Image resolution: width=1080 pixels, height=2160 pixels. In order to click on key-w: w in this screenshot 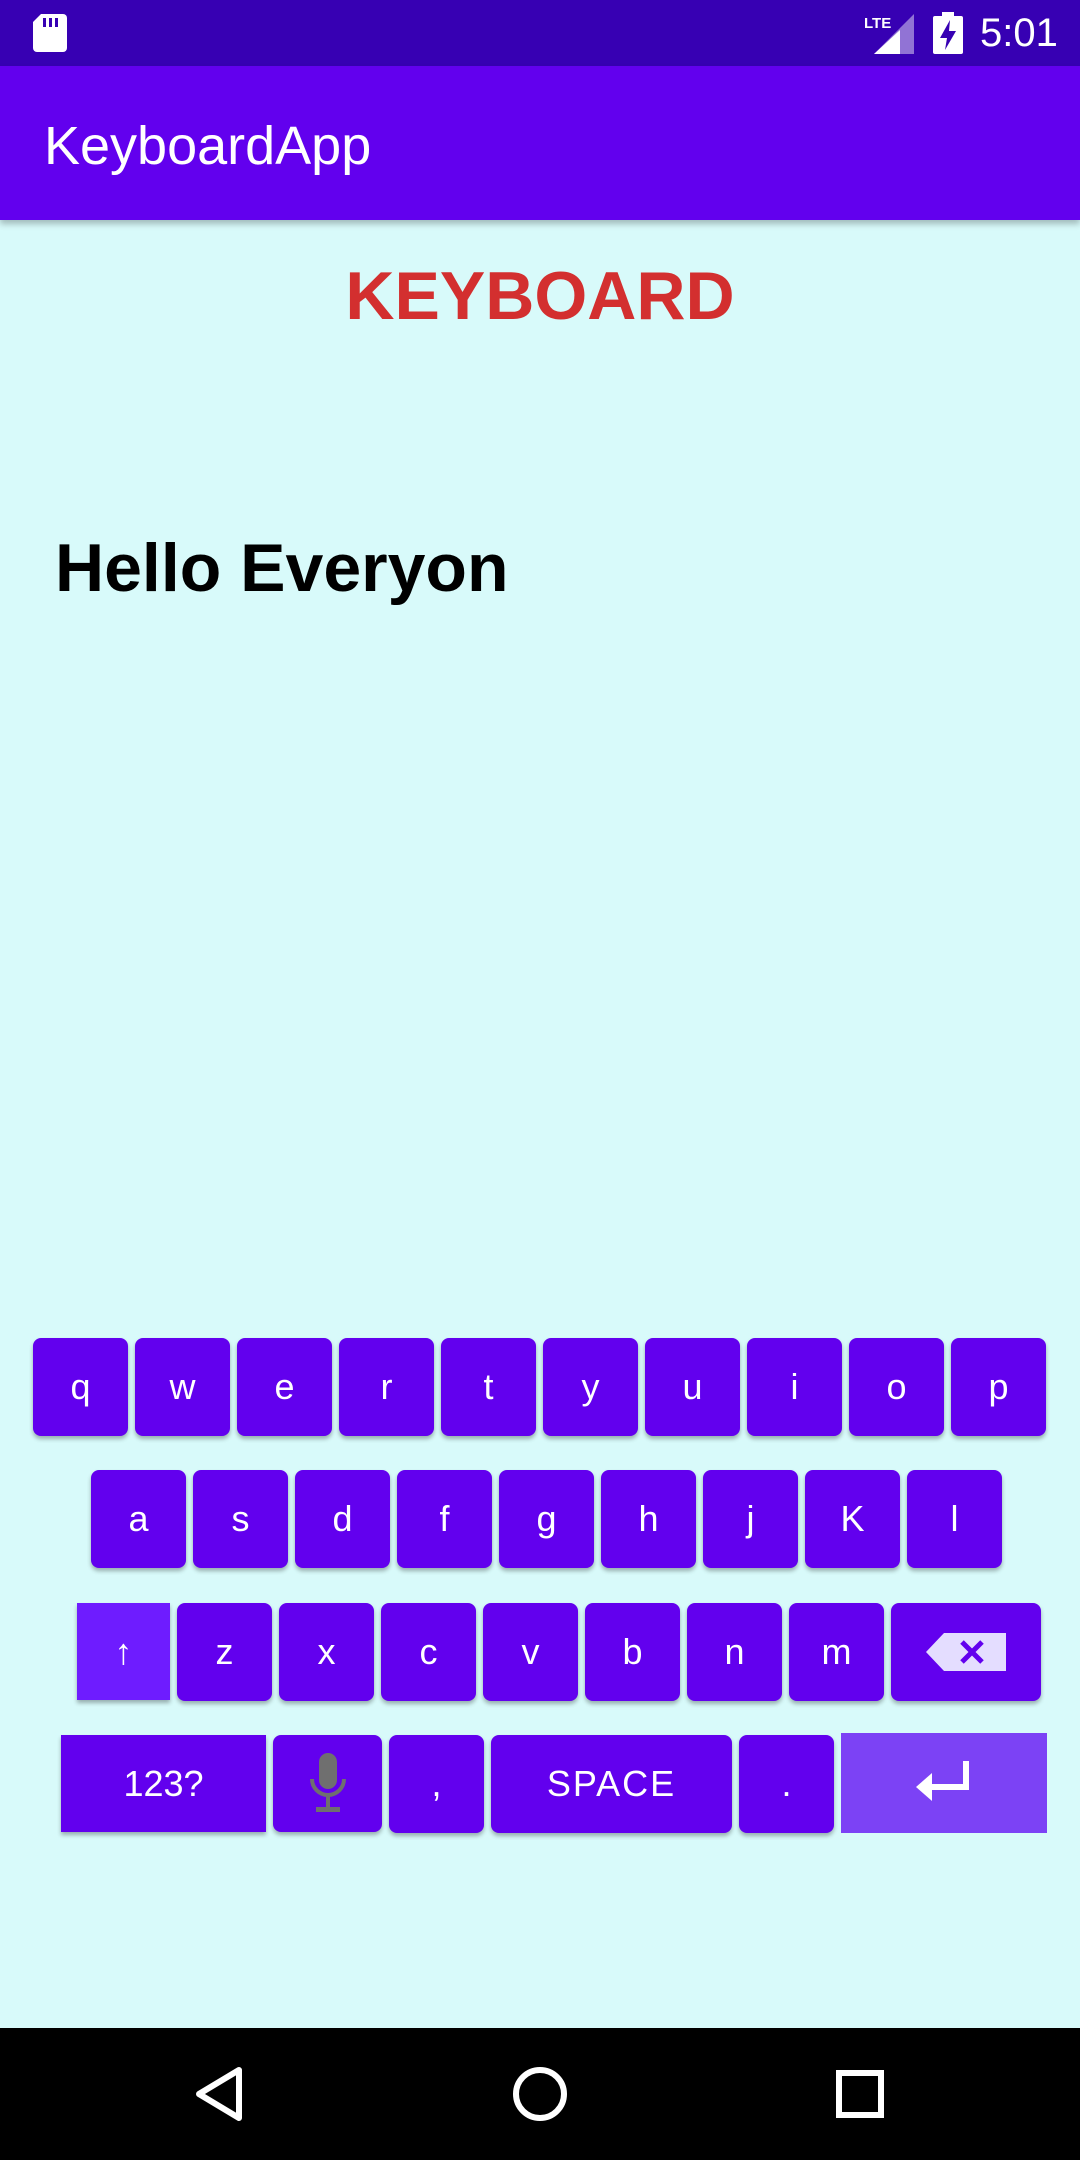, I will do `click(182, 1387)`.